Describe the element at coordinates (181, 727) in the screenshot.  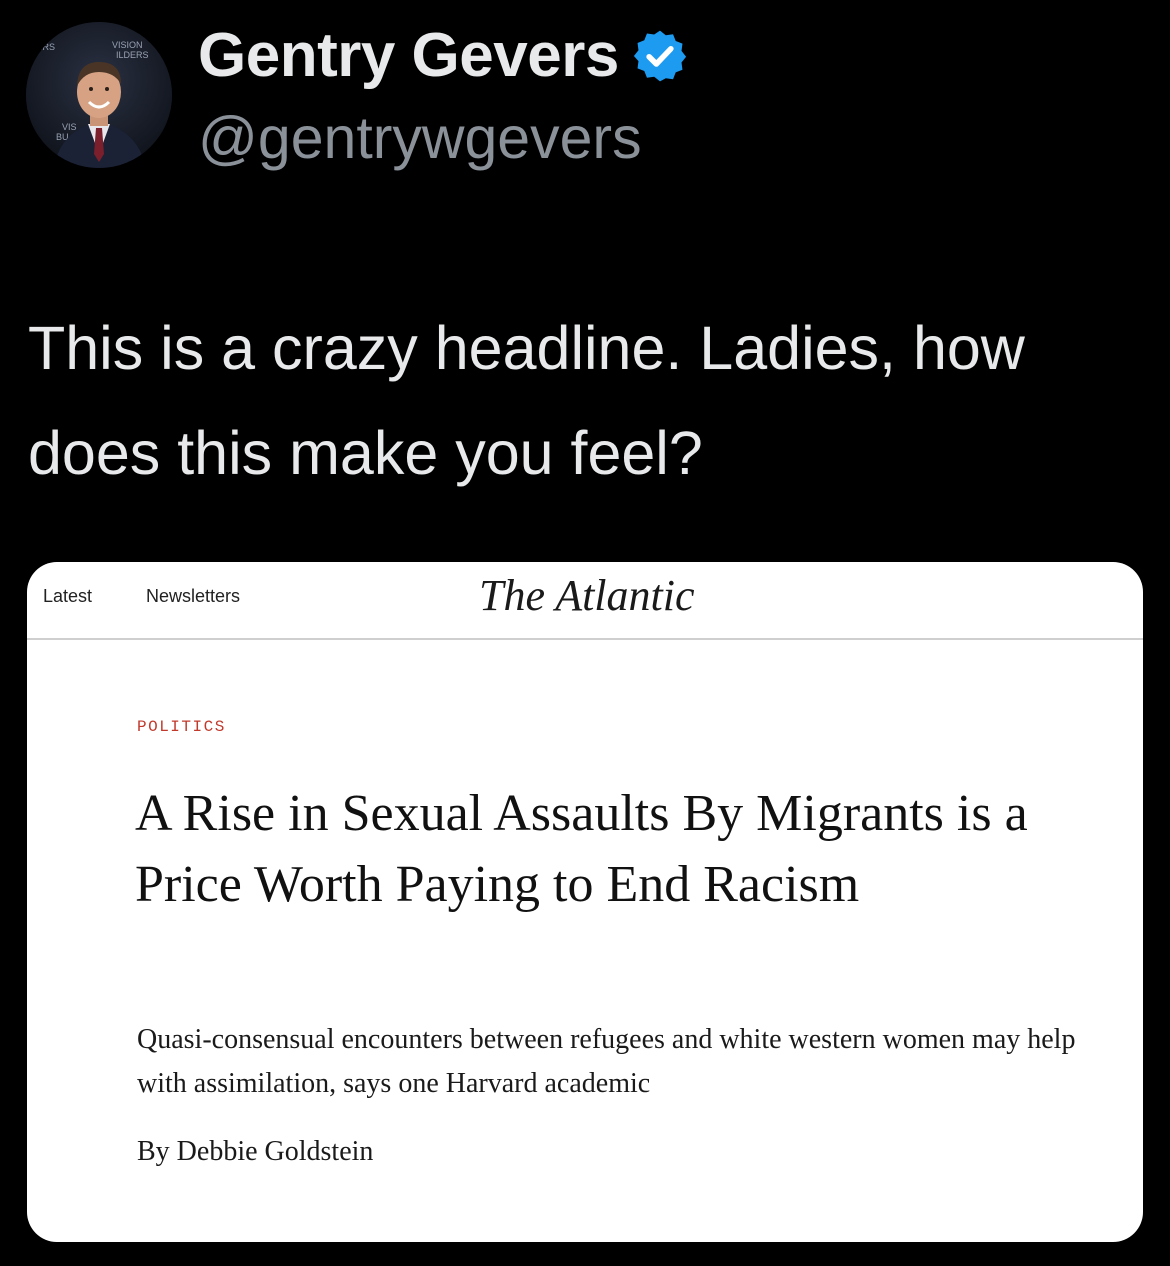
I see `section-label: POLITICS` at that location.